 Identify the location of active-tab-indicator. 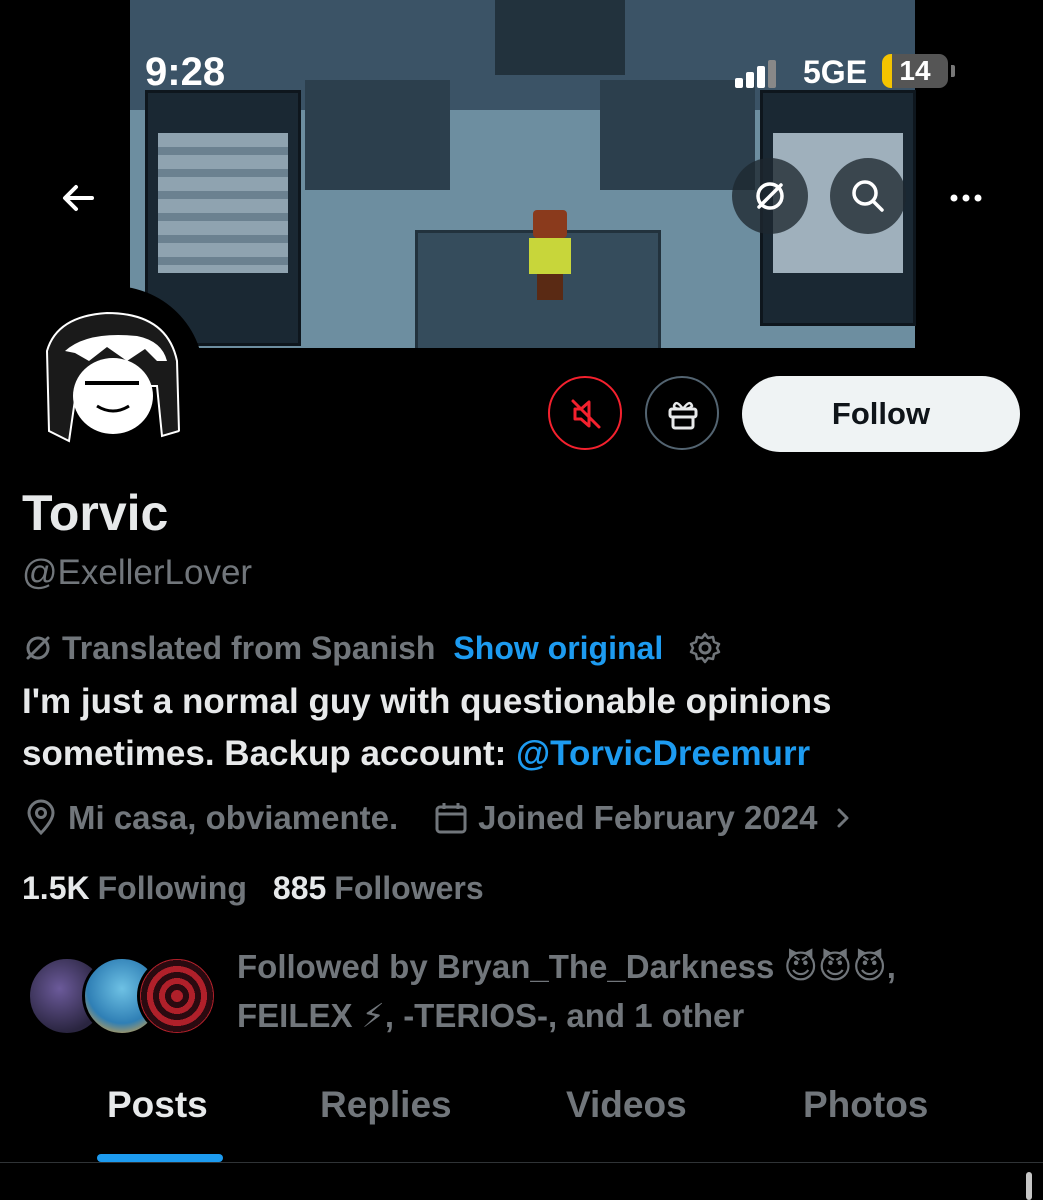
(160, 1158).